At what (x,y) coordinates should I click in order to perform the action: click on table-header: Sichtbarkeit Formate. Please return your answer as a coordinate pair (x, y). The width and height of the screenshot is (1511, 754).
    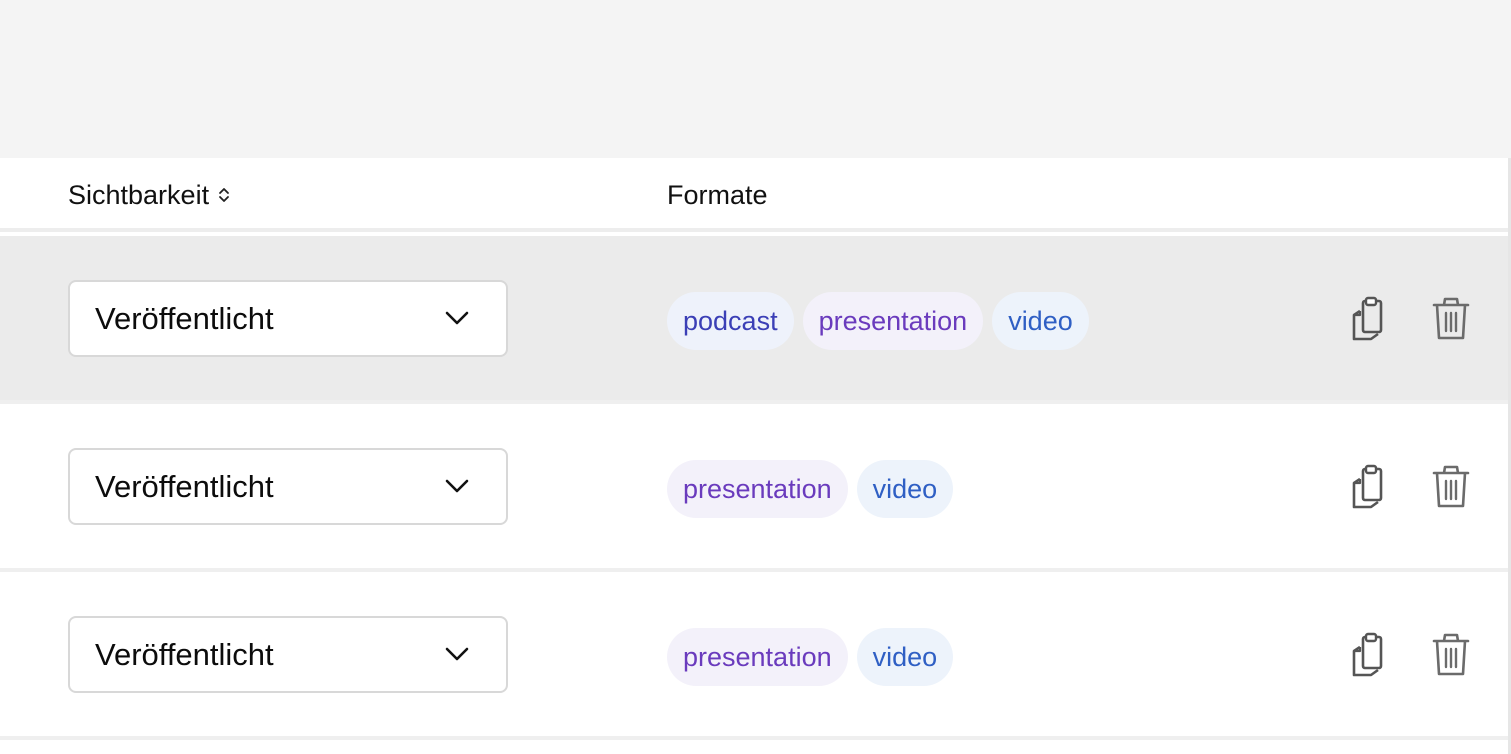
    Looking at the image, I should click on (754, 195).